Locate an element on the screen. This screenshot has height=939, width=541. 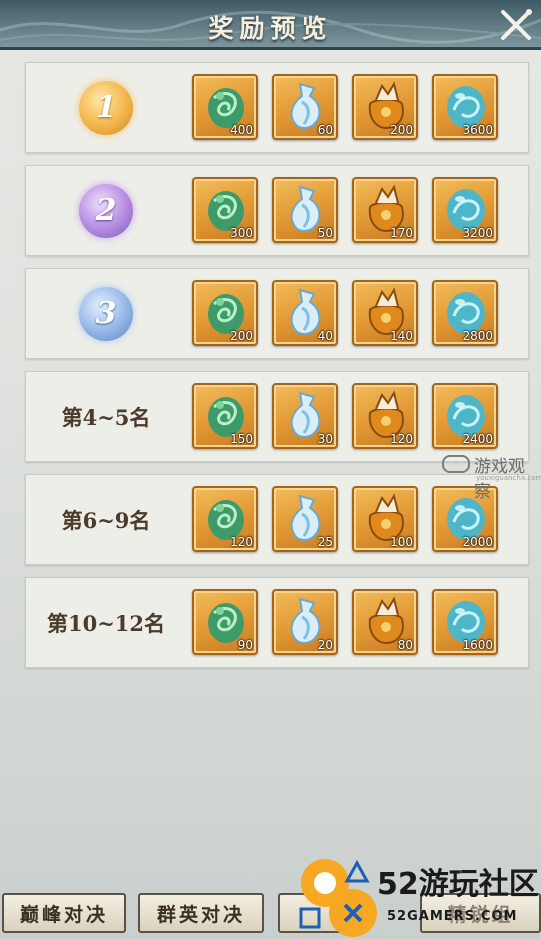
watermark-youxiguancha: 游戏观察 youxiguancha.com is located at coordinates (491, 477).